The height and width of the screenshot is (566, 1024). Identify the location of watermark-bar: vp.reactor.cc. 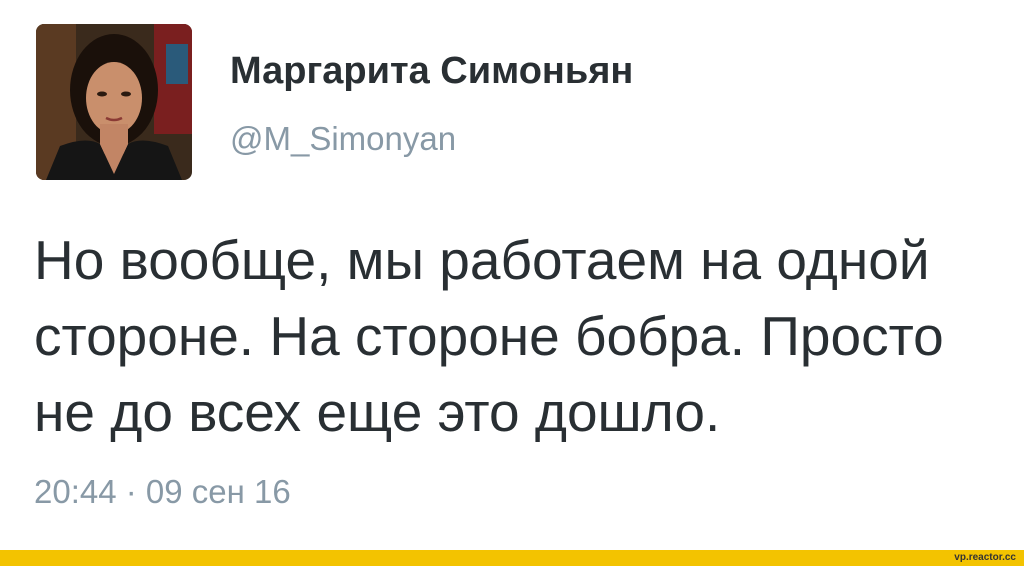
(512, 558).